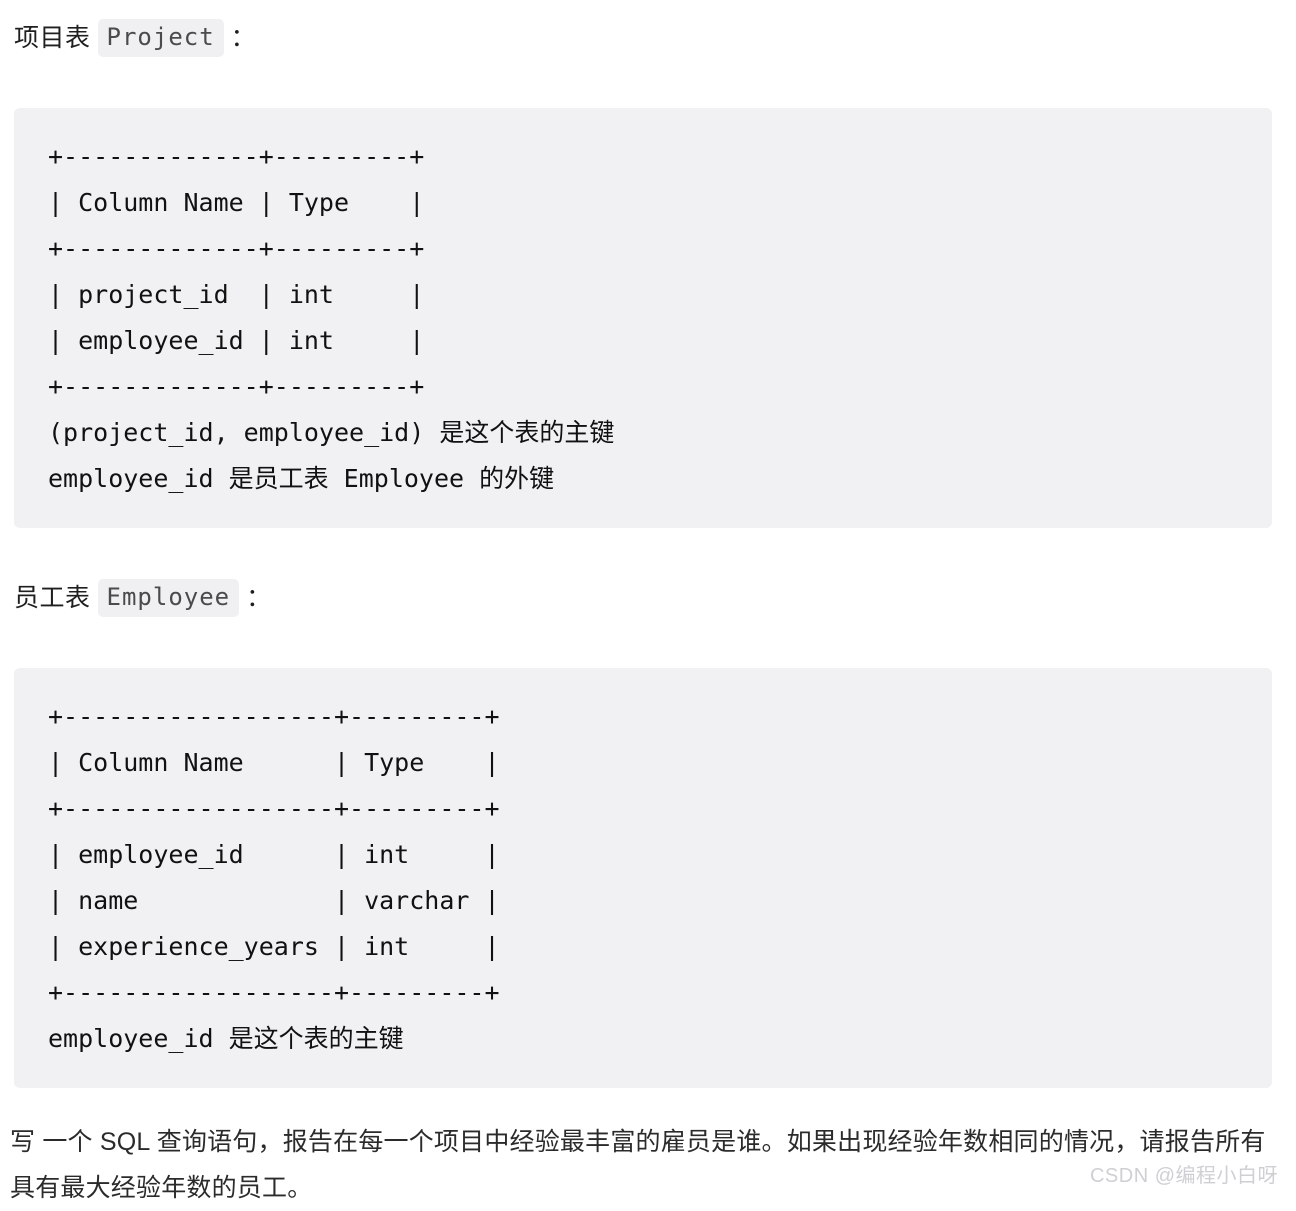  What do you see at coordinates (236, 294) in the screenshot?
I see `code-line: | project_id | int |` at bounding box center [236, 294].